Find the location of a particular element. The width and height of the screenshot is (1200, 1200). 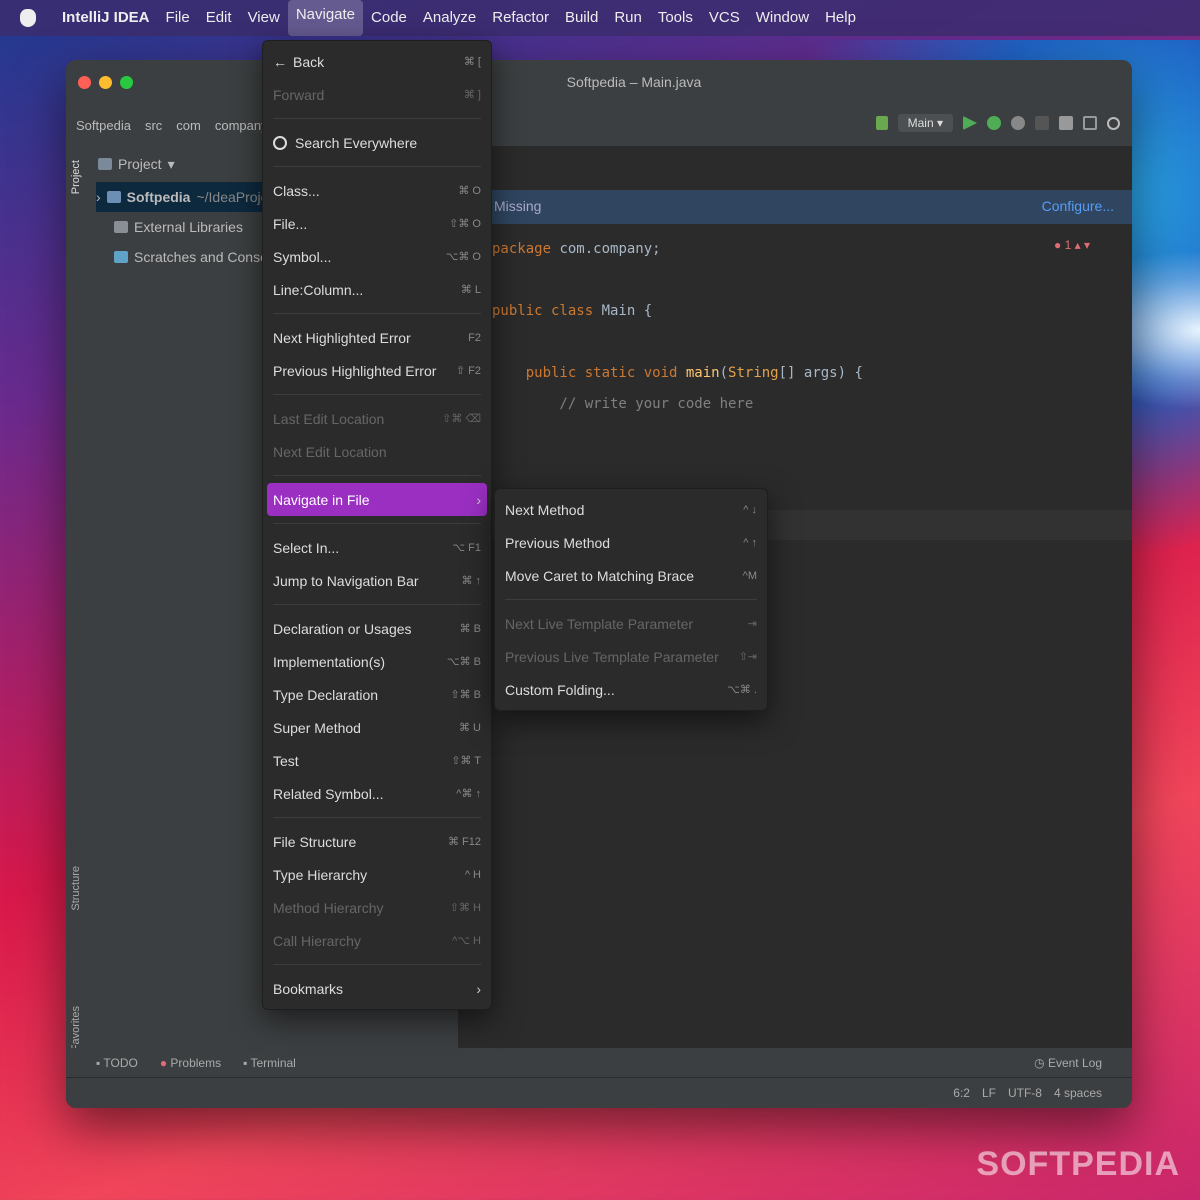

menu-item-search-everywhere: Search Everywhere is located at coordinates (377, 142).